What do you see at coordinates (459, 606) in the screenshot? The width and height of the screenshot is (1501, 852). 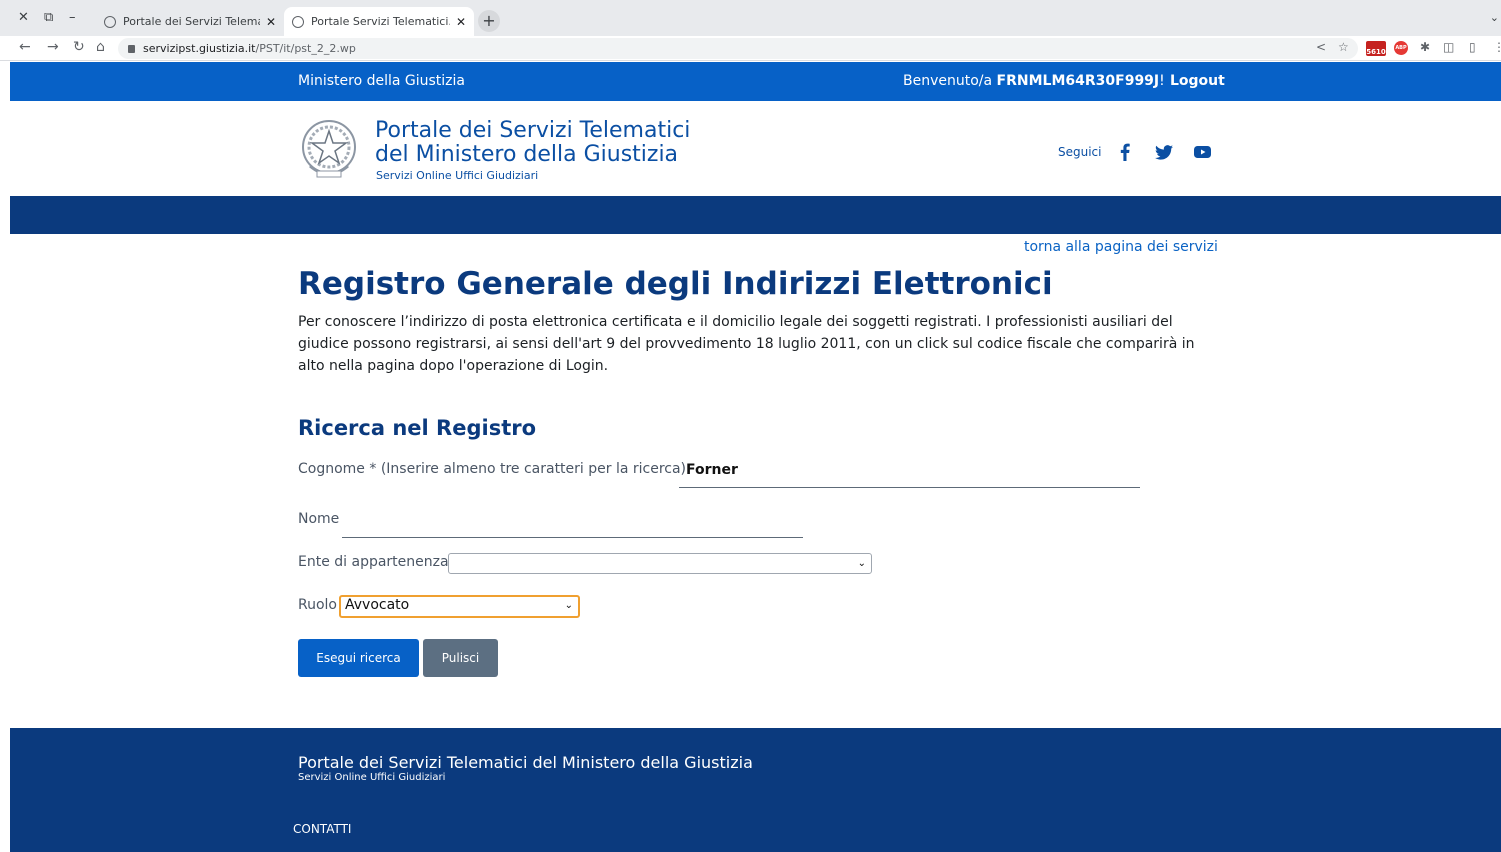 I see `ruolo-select: Avvocato ⌄` at bounding box center [459, 606].